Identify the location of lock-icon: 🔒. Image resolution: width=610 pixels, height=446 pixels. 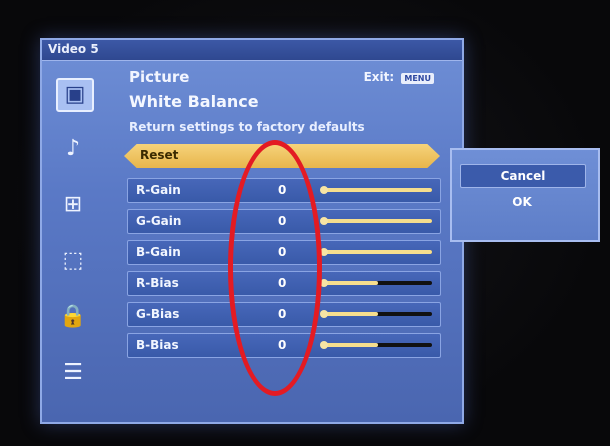
(73, 317).